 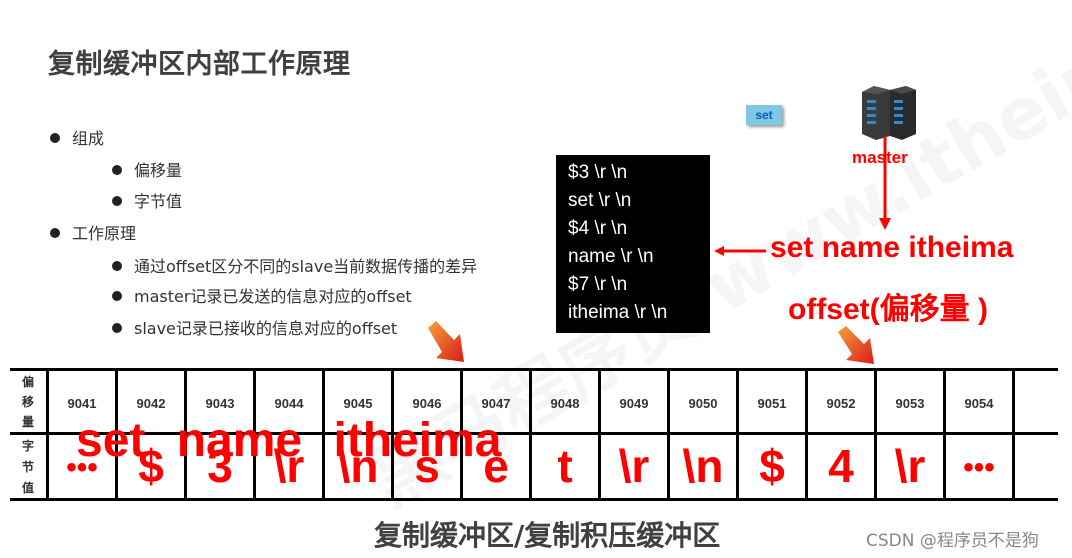 I want to click on bullet-item: master记录已发送的信息对应的offset, so click(x=262, y=295).